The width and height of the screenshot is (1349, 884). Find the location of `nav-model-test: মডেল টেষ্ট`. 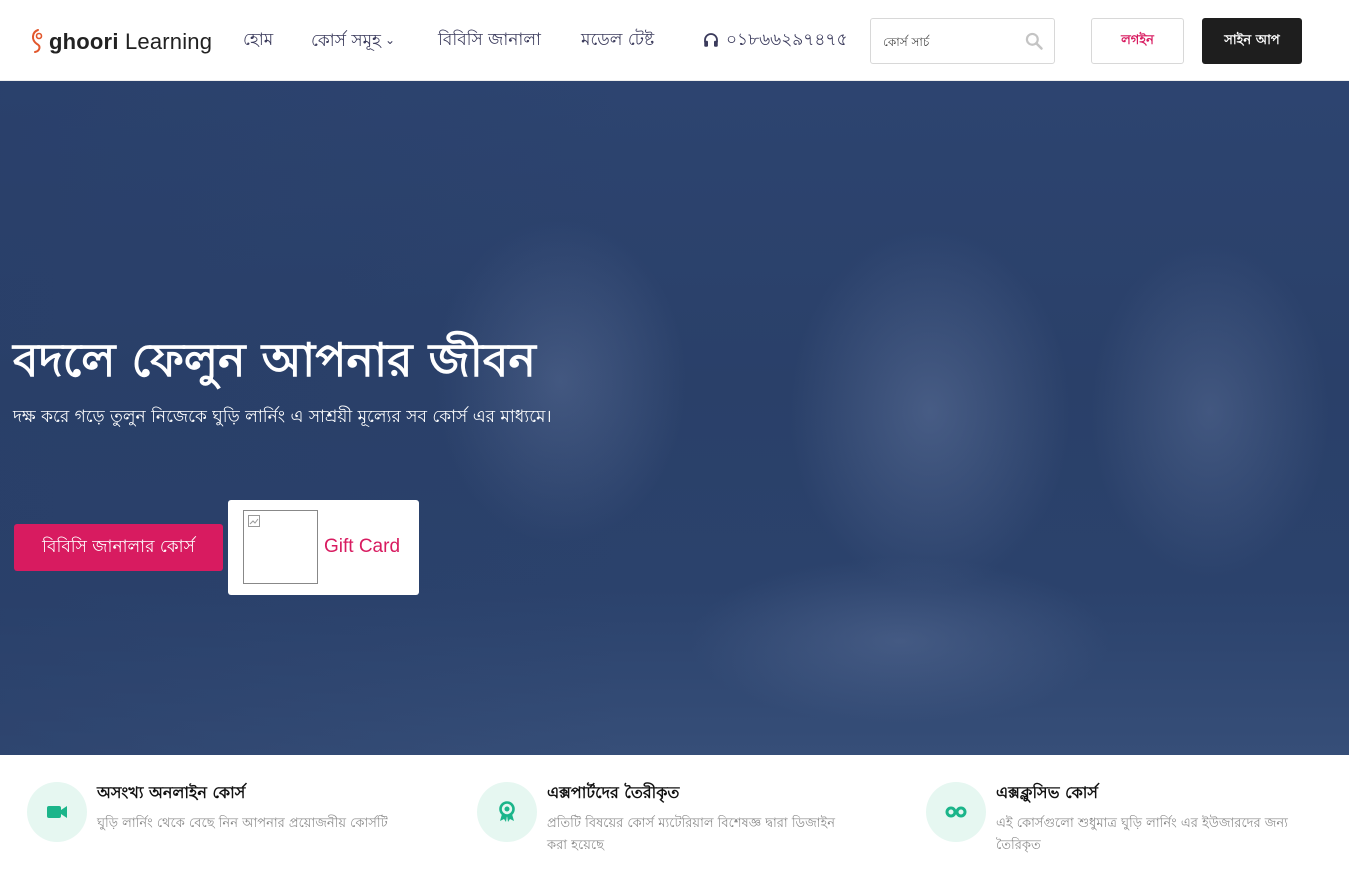

nav-model-test: মডেল টেষ্ট is located at coordinates (617, 40).